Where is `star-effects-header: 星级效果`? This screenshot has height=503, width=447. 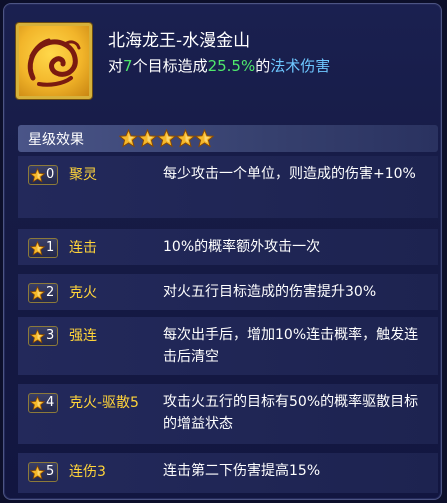
star-effects-header: 星级效果 is located at coordinates (228, 138).